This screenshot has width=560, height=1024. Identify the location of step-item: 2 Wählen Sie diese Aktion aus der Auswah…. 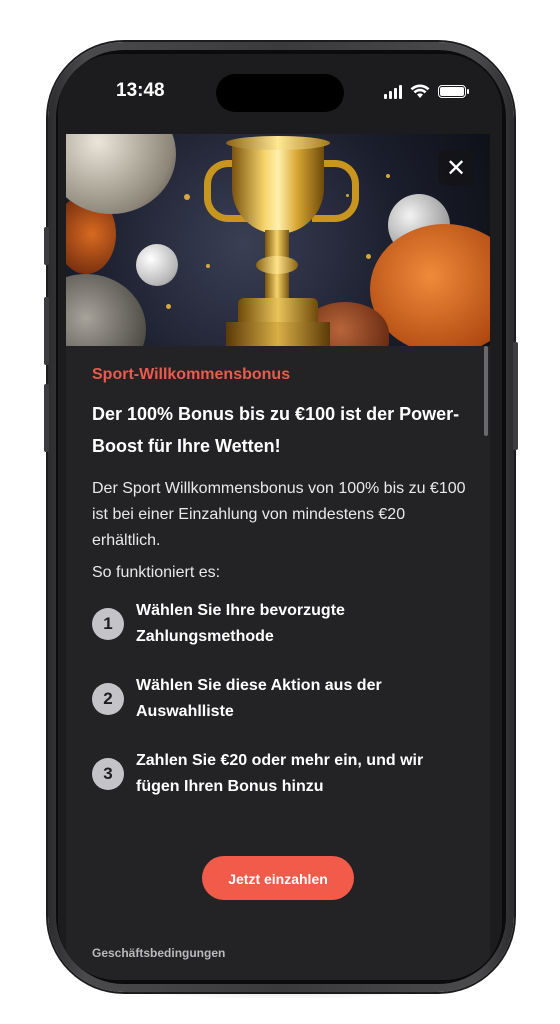
(282, 699).